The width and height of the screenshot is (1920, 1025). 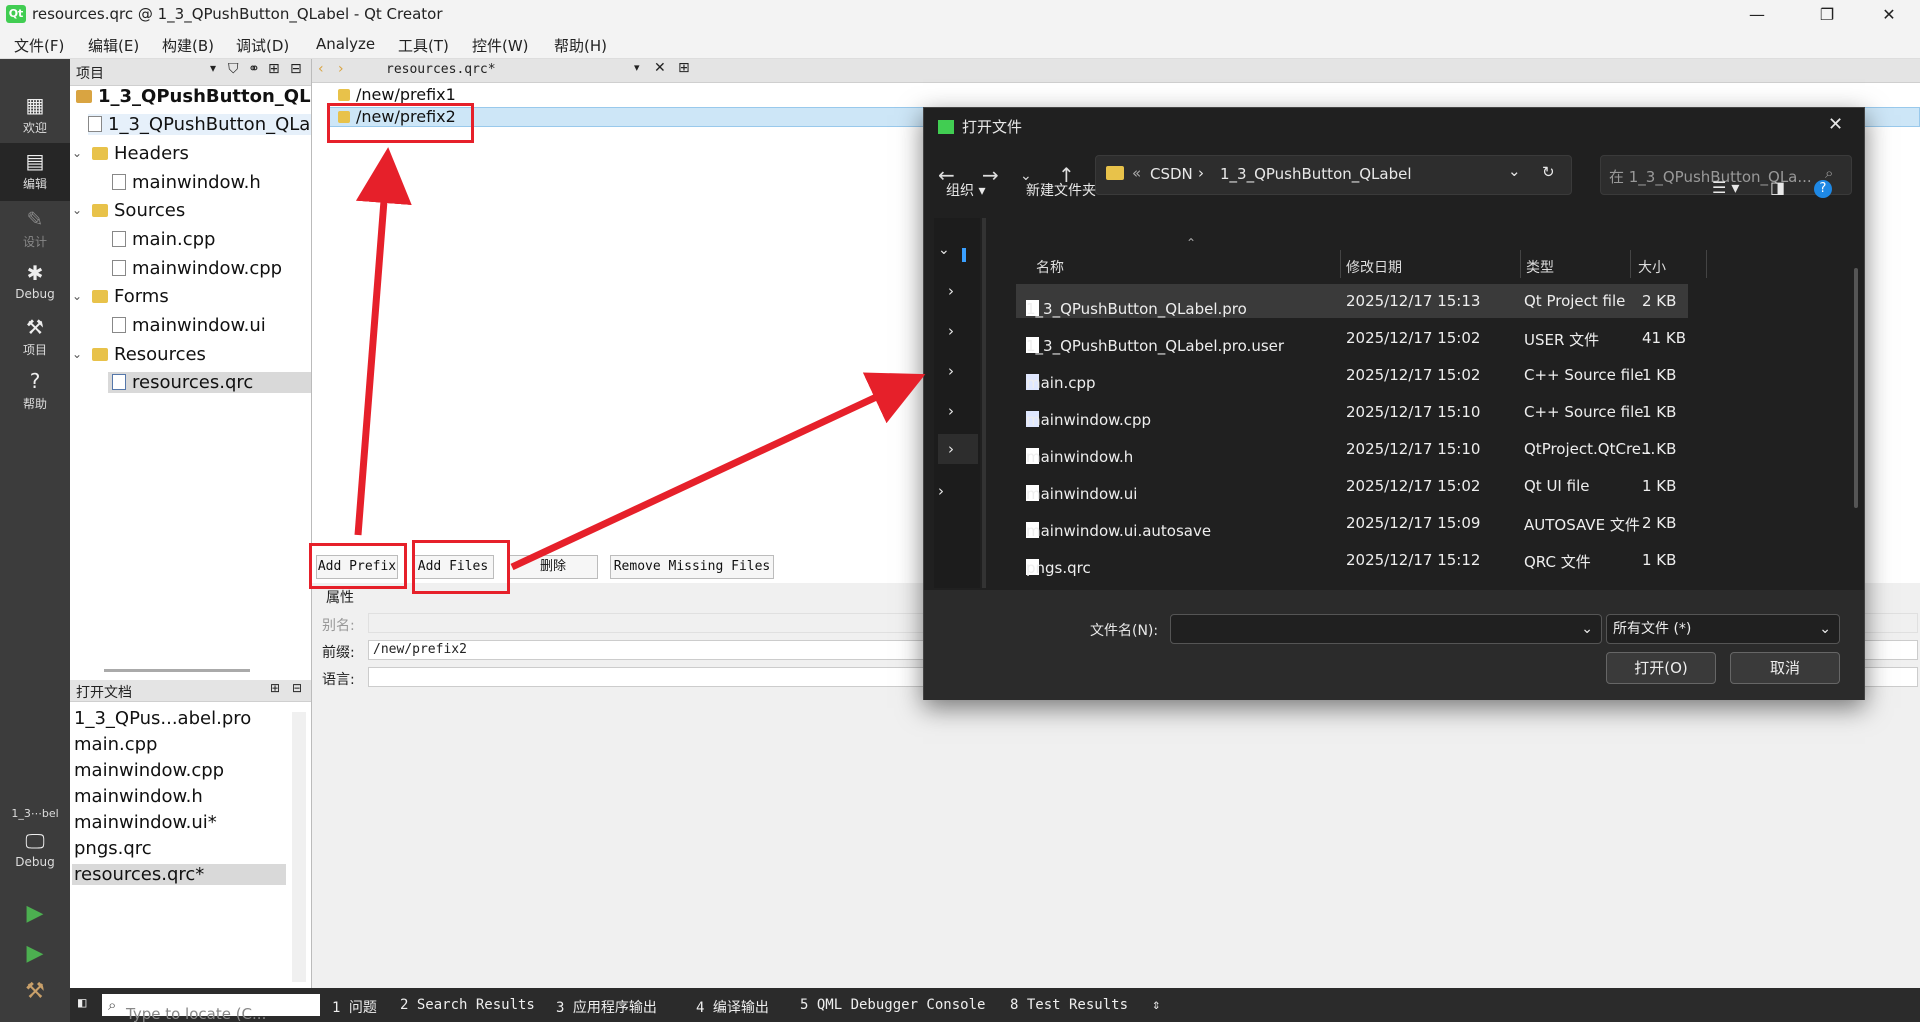 I want to click on menu-tools: 工具(T), so click(x=423, y=45).